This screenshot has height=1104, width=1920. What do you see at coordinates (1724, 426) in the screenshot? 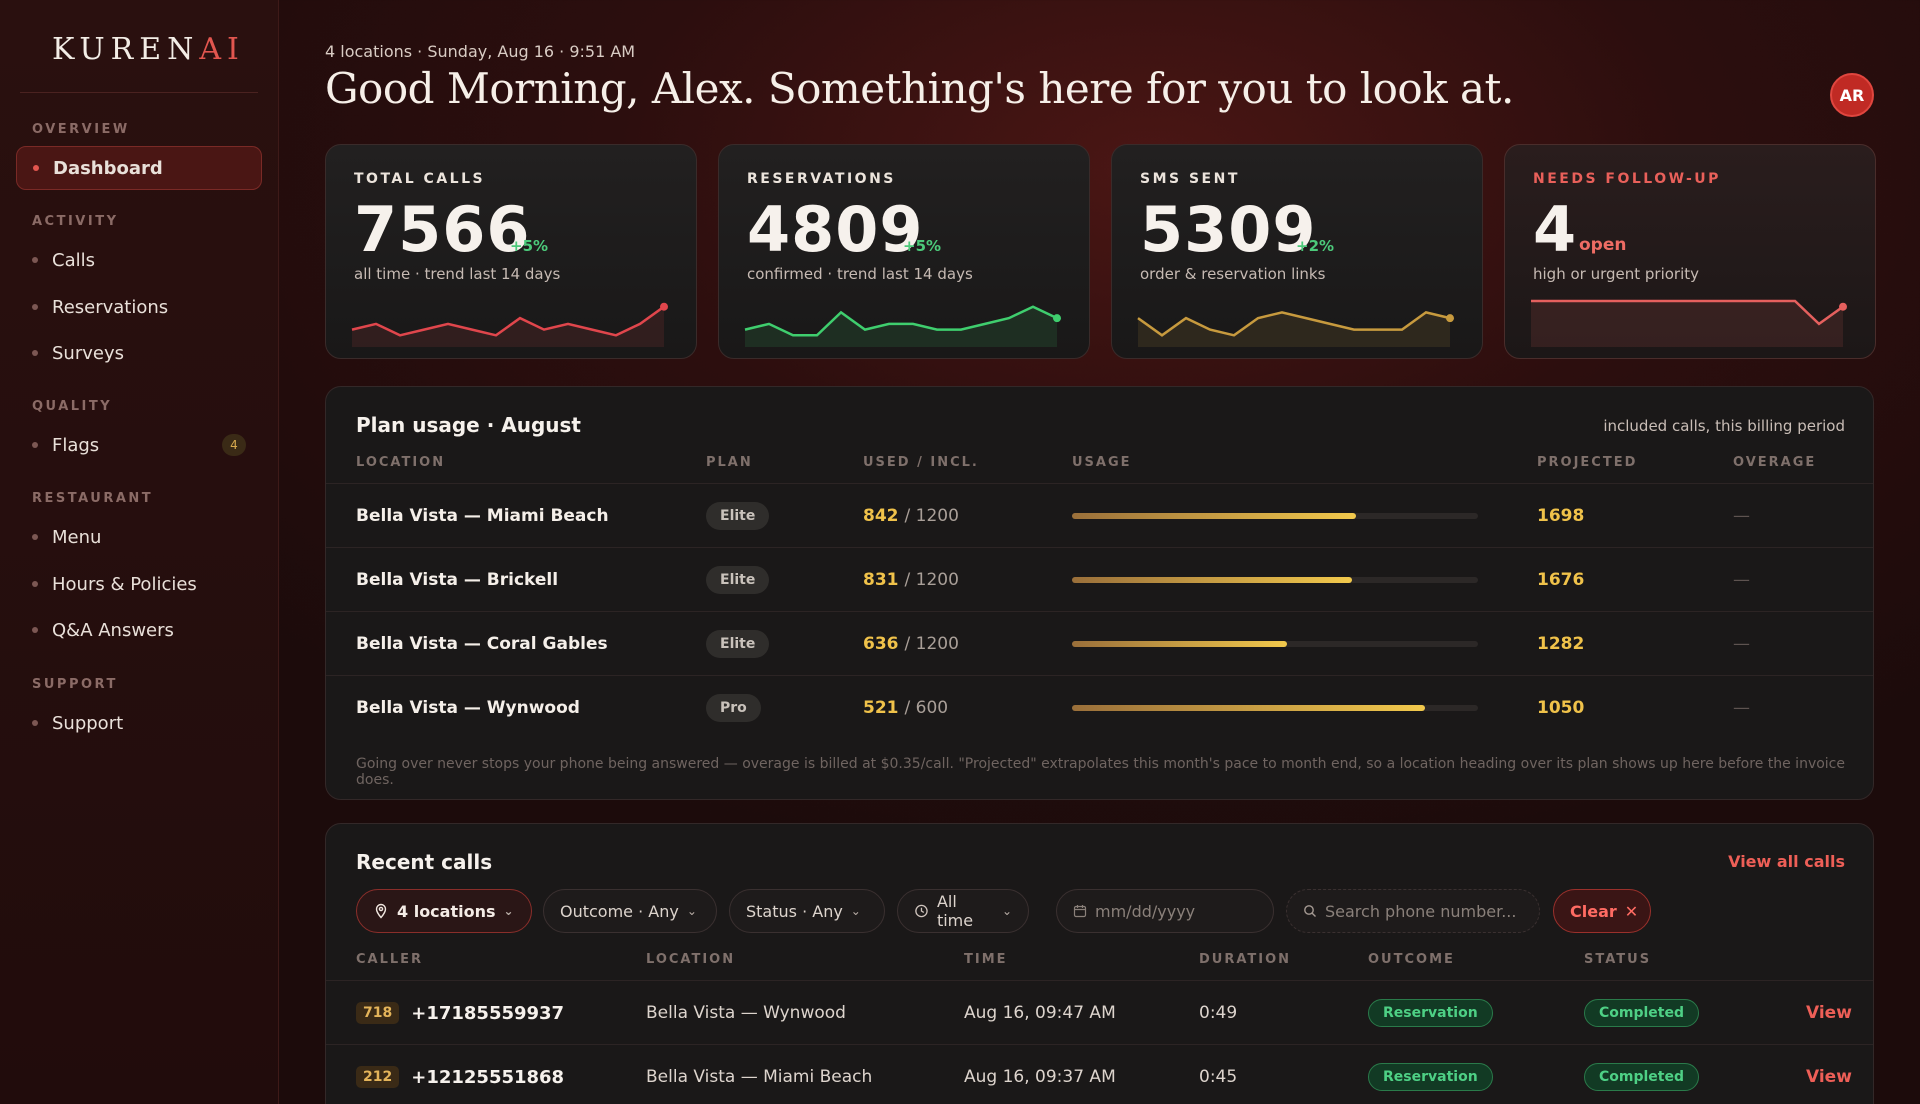
I see `panel-note: included calls, this billing period` at bounding box center [1724, 426].